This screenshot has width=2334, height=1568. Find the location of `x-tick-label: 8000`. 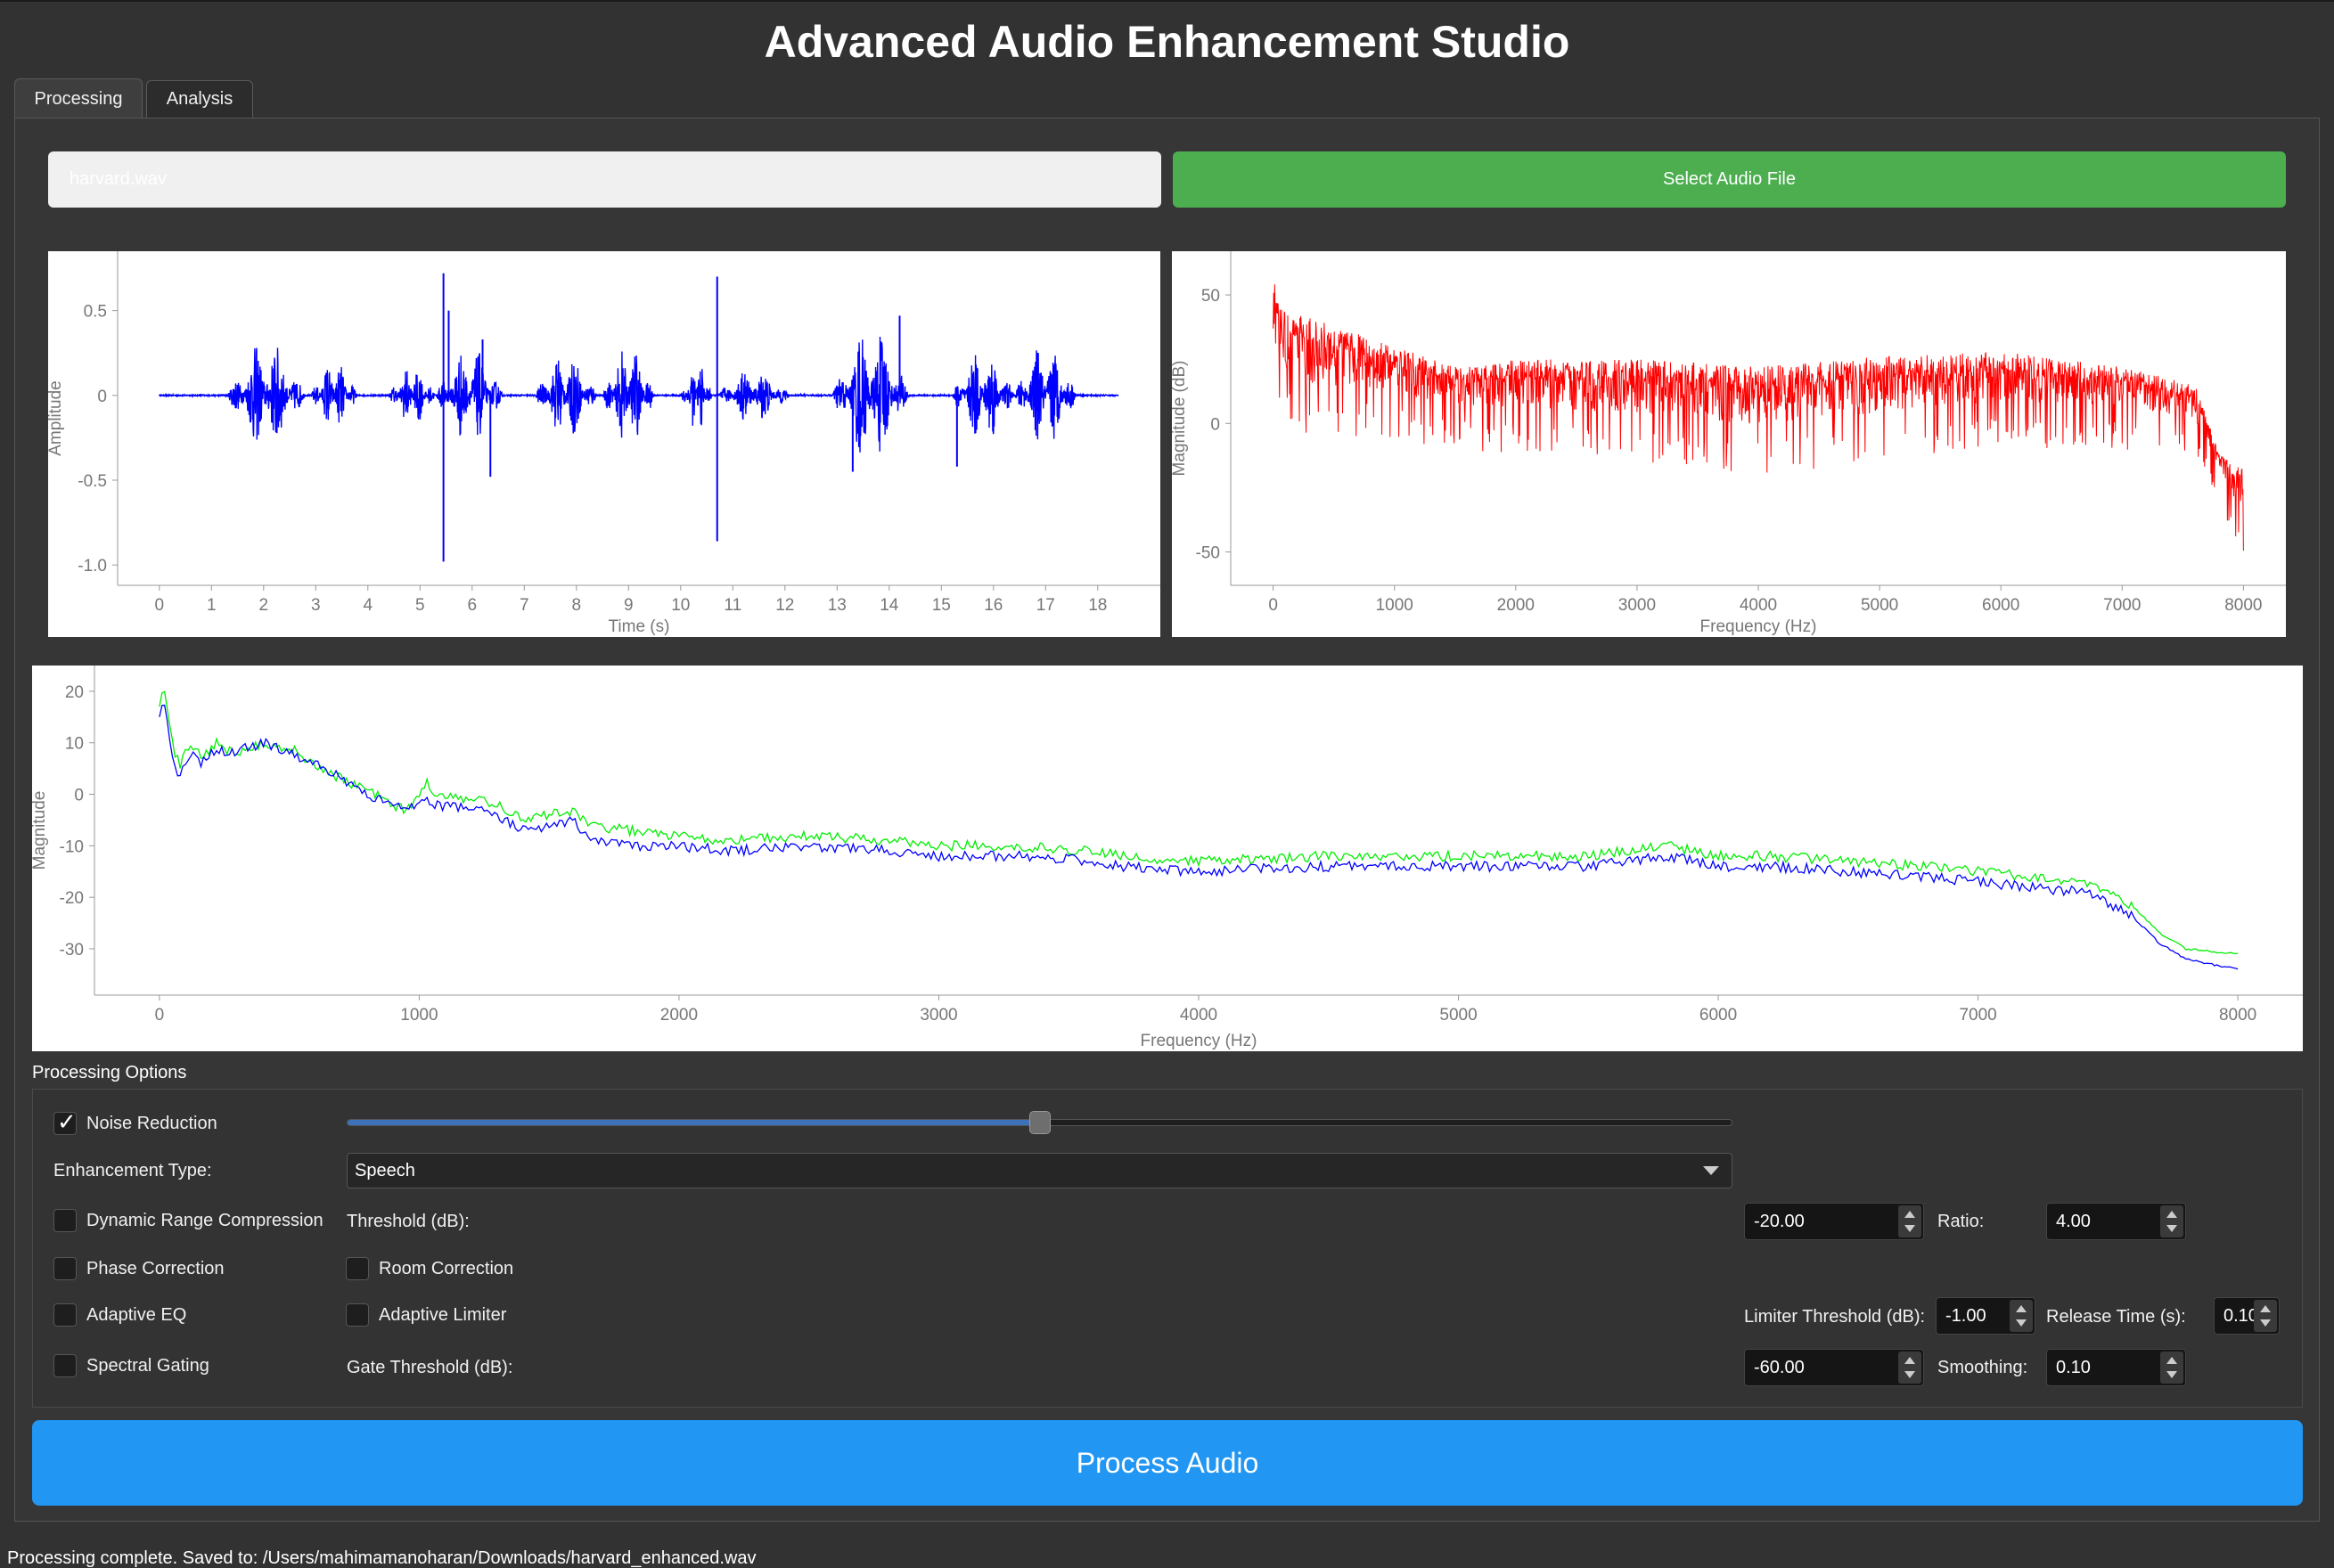

x-tick-label: 8000 is located at coordinates (2243, 605).